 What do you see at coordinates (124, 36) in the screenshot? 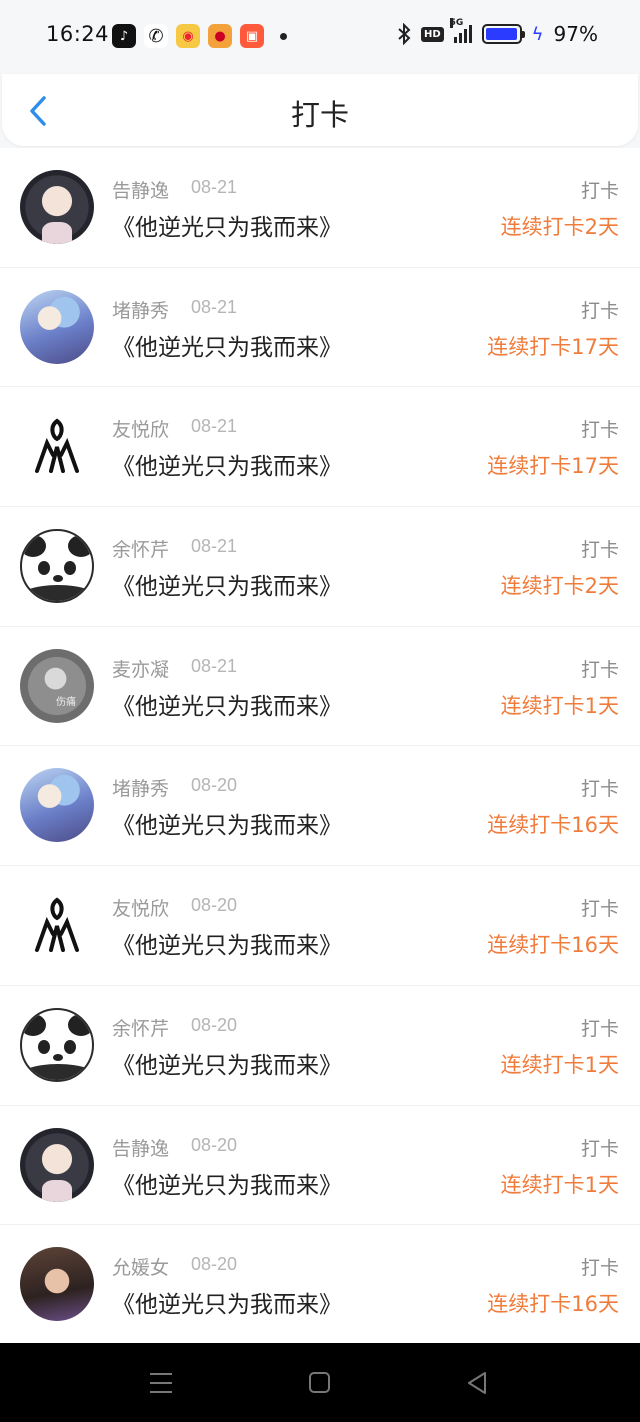
I see `tiktok-icon: ♪` at bounding box center [124, 36].